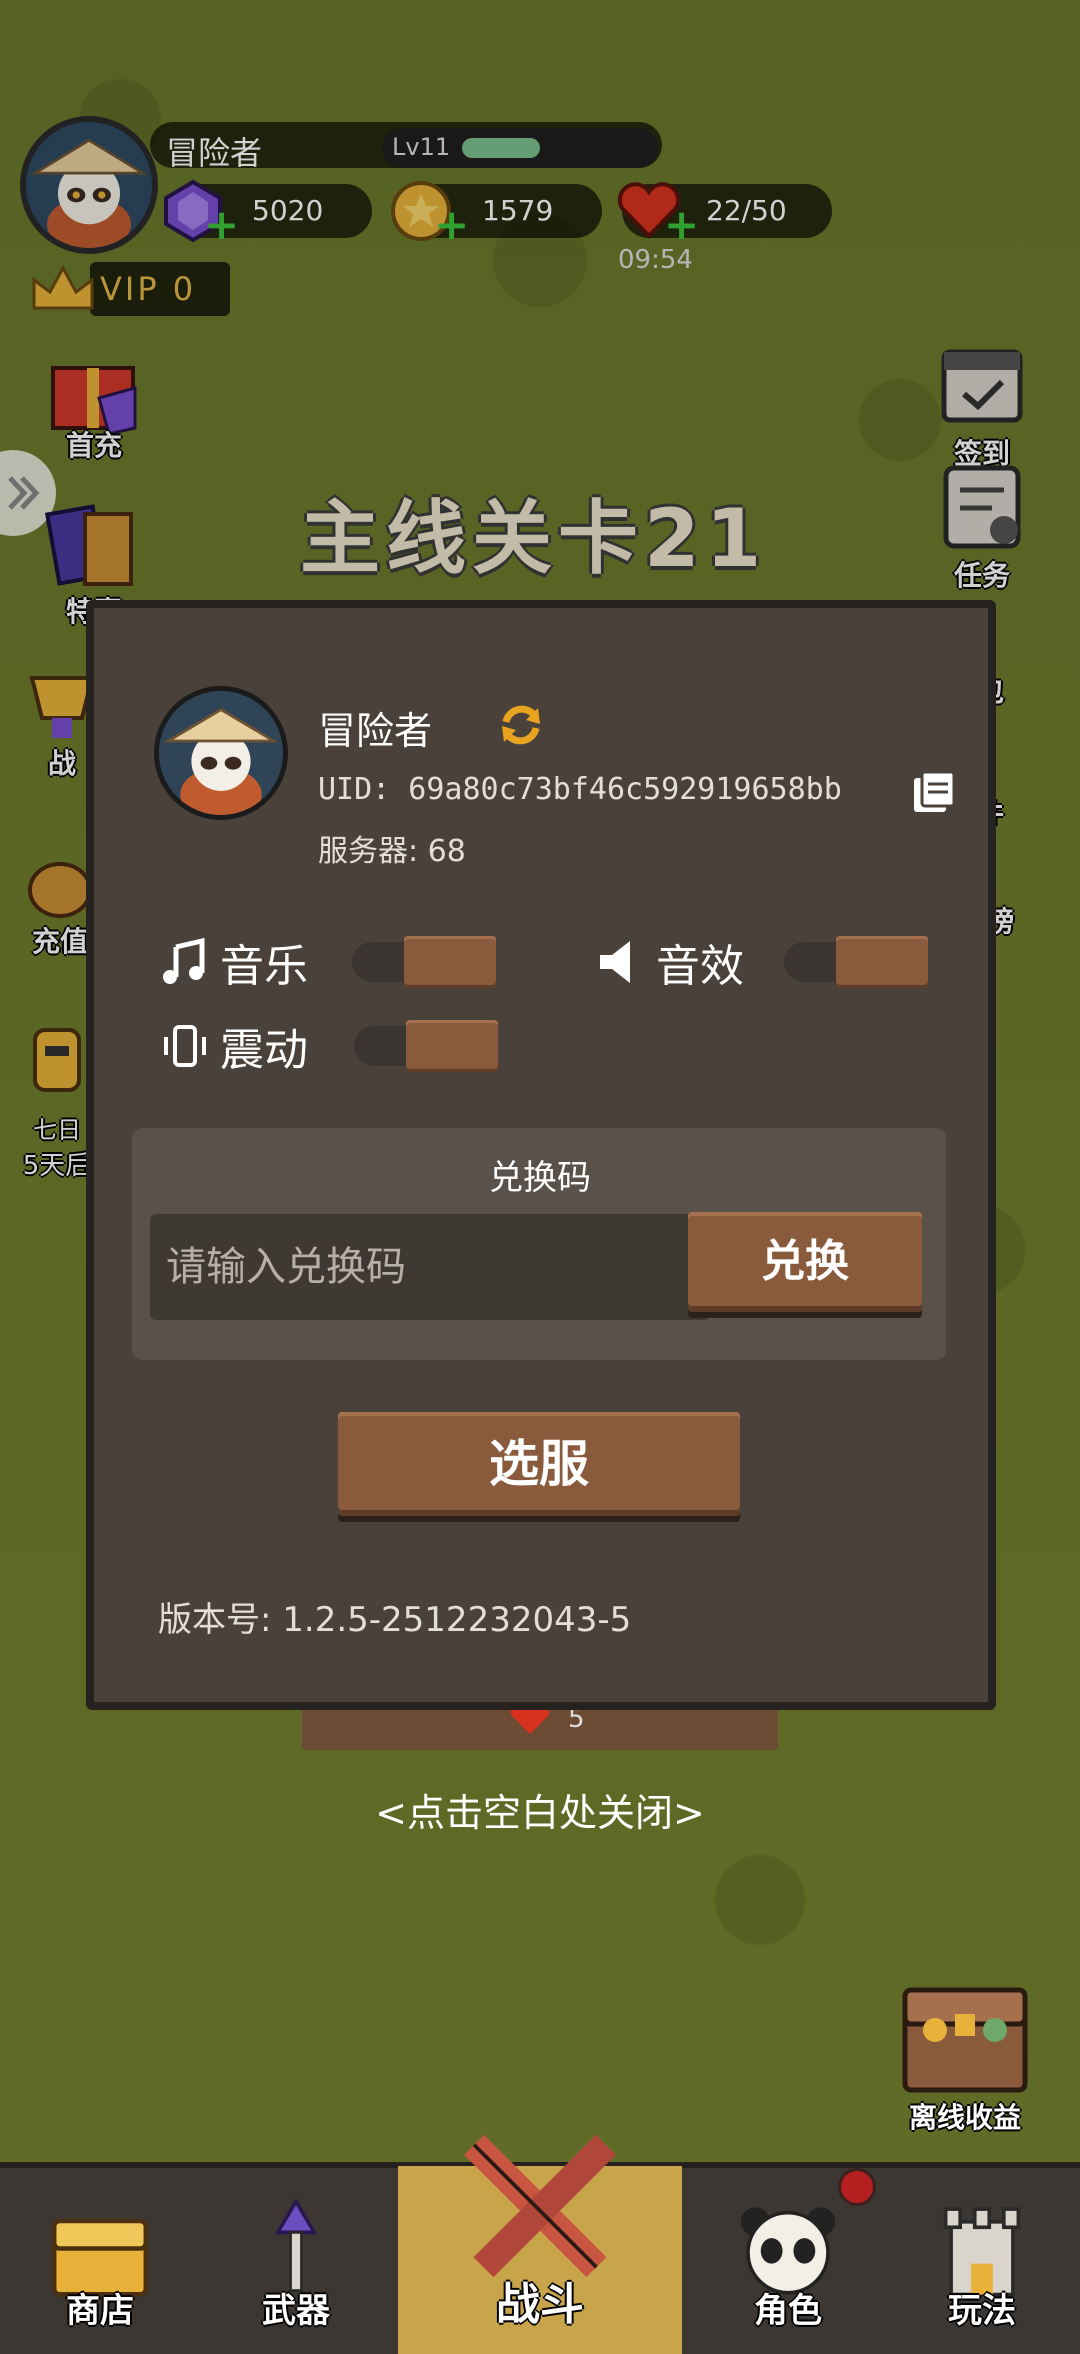 This screenshot has width=1080, height=2354. I want to click on vibrate-setting: 震动, so click(234, 1046).